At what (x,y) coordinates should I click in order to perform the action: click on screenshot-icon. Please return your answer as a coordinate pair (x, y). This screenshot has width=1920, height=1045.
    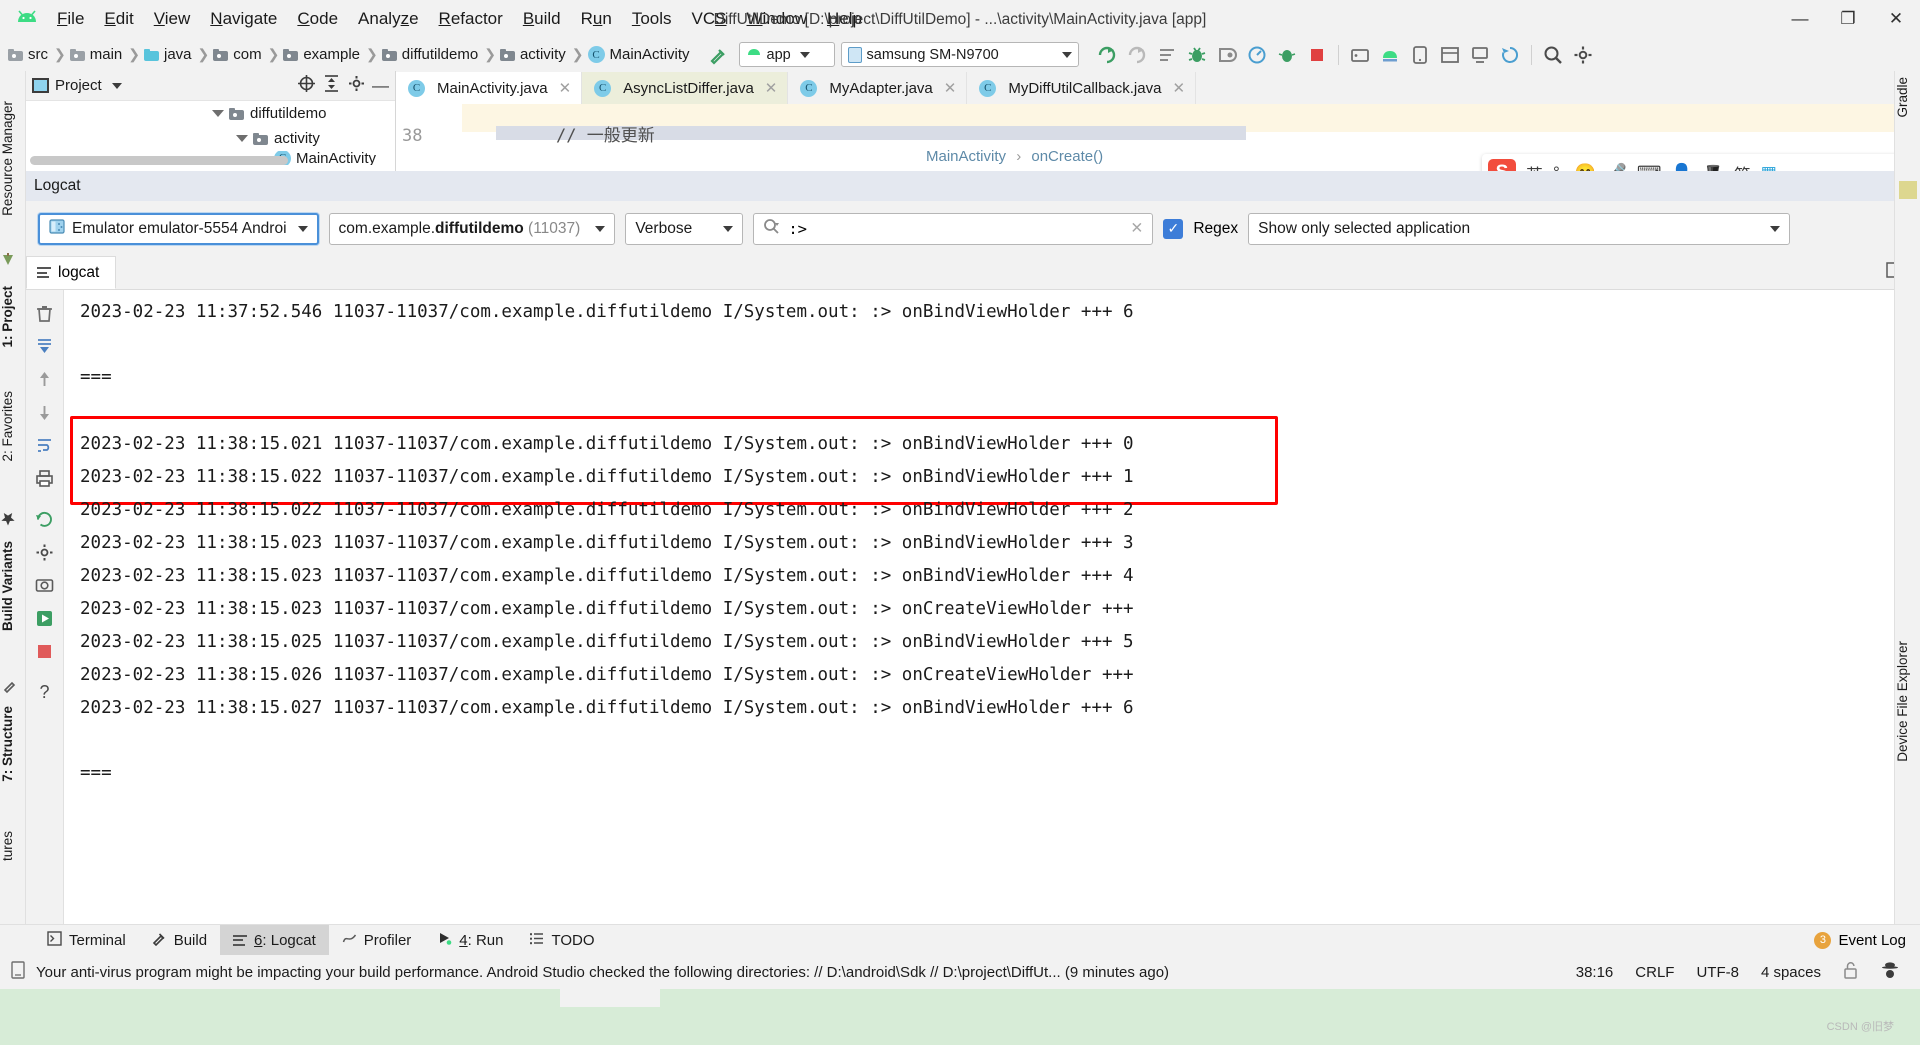
    Looking at the image, I should click on (45, 585).